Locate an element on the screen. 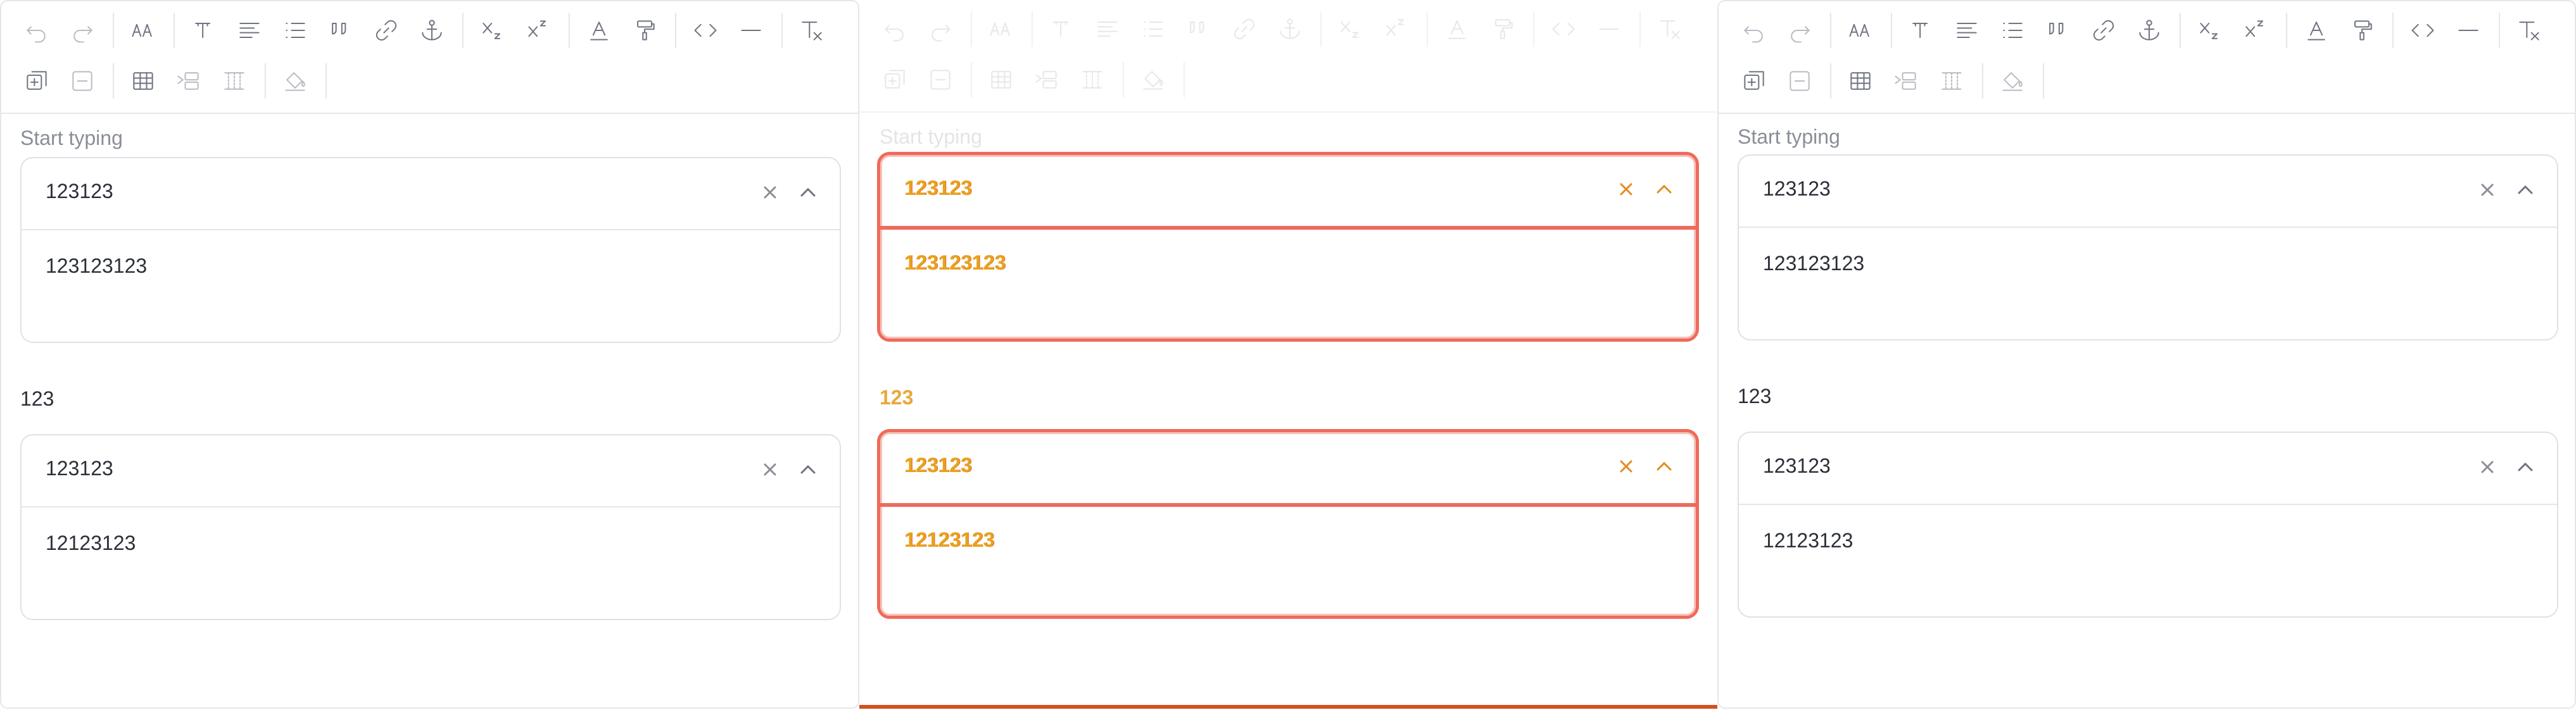 Image resolution: width=2576 pixels, height=710 pixels. field-label-123: 123 is located at coordinates (1755, 396).